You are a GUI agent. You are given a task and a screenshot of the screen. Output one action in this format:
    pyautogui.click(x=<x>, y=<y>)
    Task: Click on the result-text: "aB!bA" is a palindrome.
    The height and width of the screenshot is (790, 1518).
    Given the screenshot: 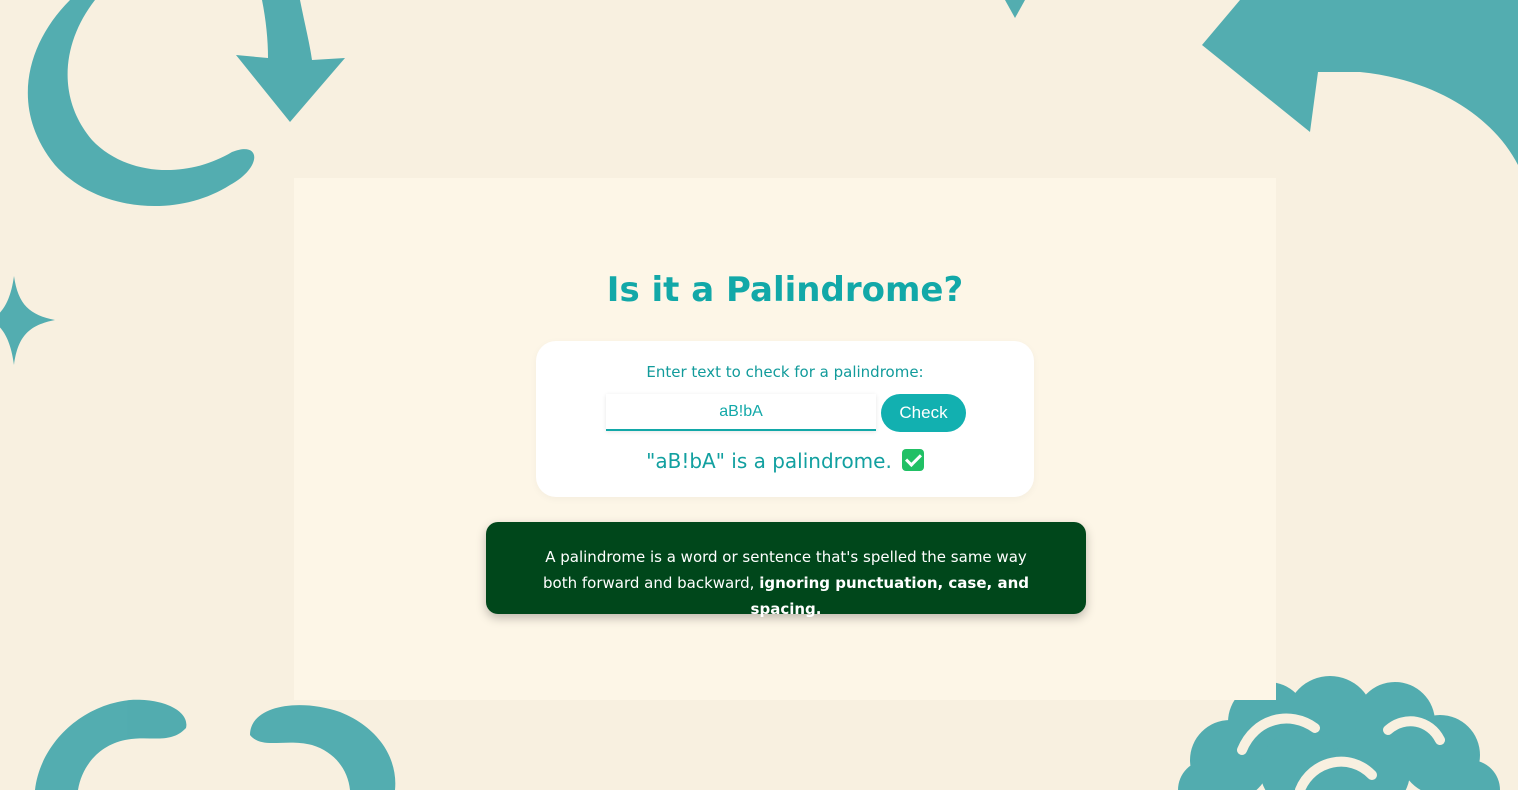 What is the action you would take?
    pyautogui.click(x=769, y=461)
    